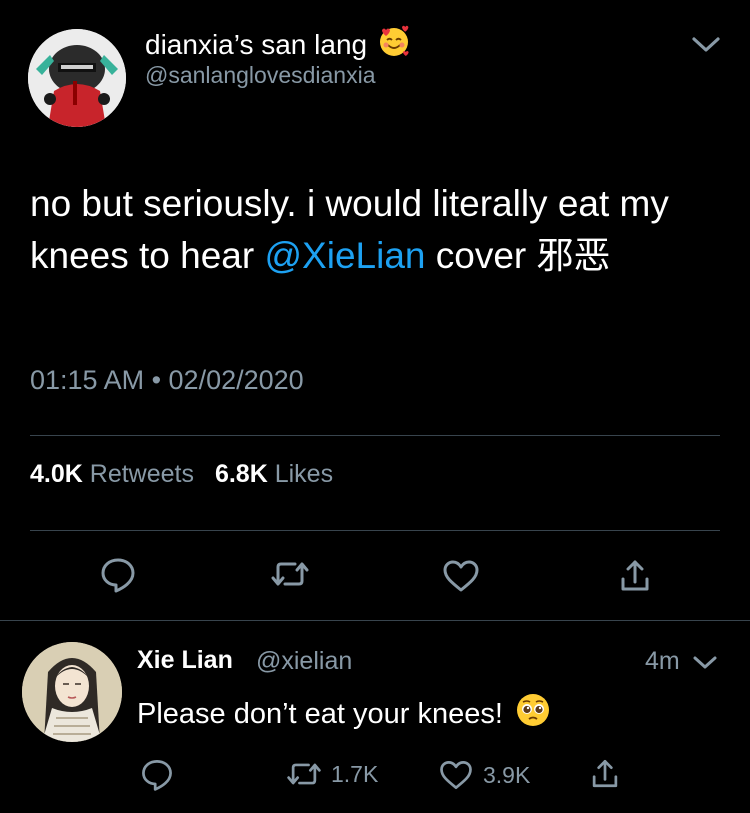 The height and width of the screenshot is (813, 750). I want to click on author-name: dianxia’s san lang, so click(278, 44).